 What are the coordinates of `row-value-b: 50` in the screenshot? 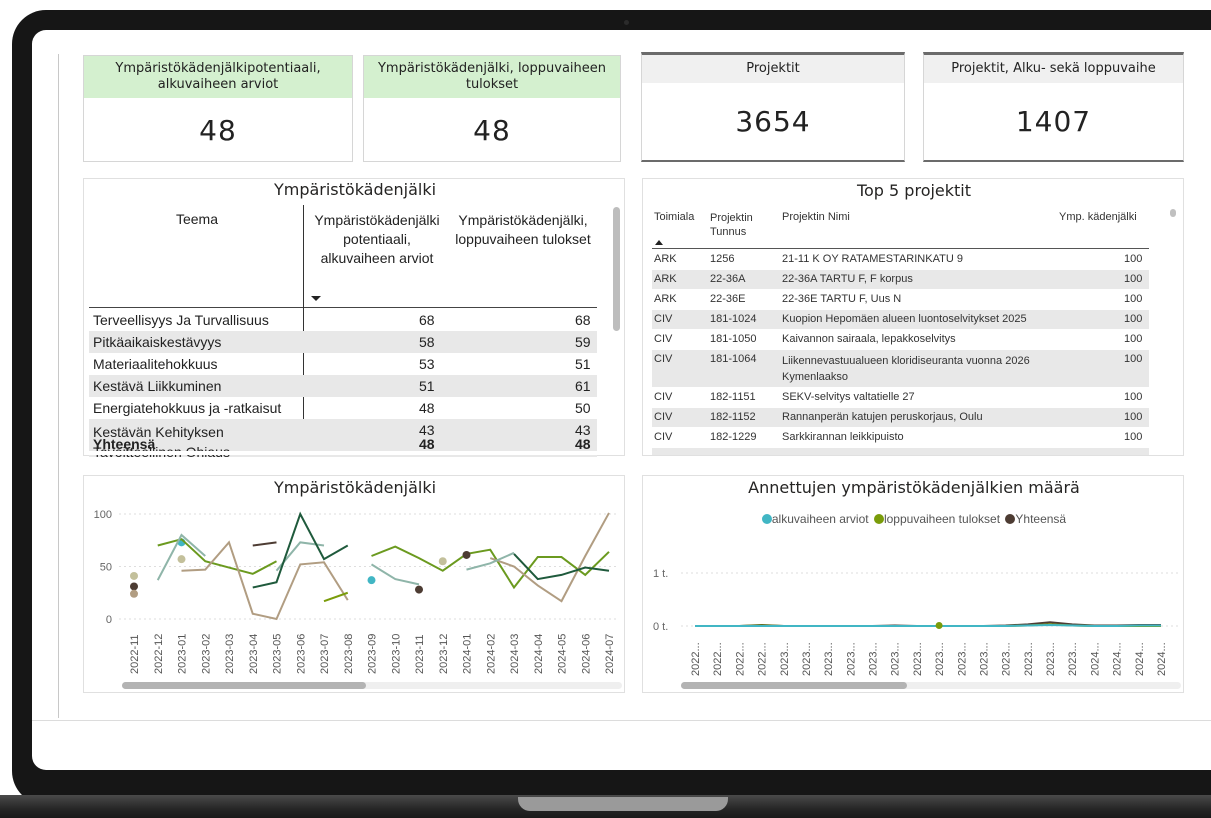 It's located at (583, 408).